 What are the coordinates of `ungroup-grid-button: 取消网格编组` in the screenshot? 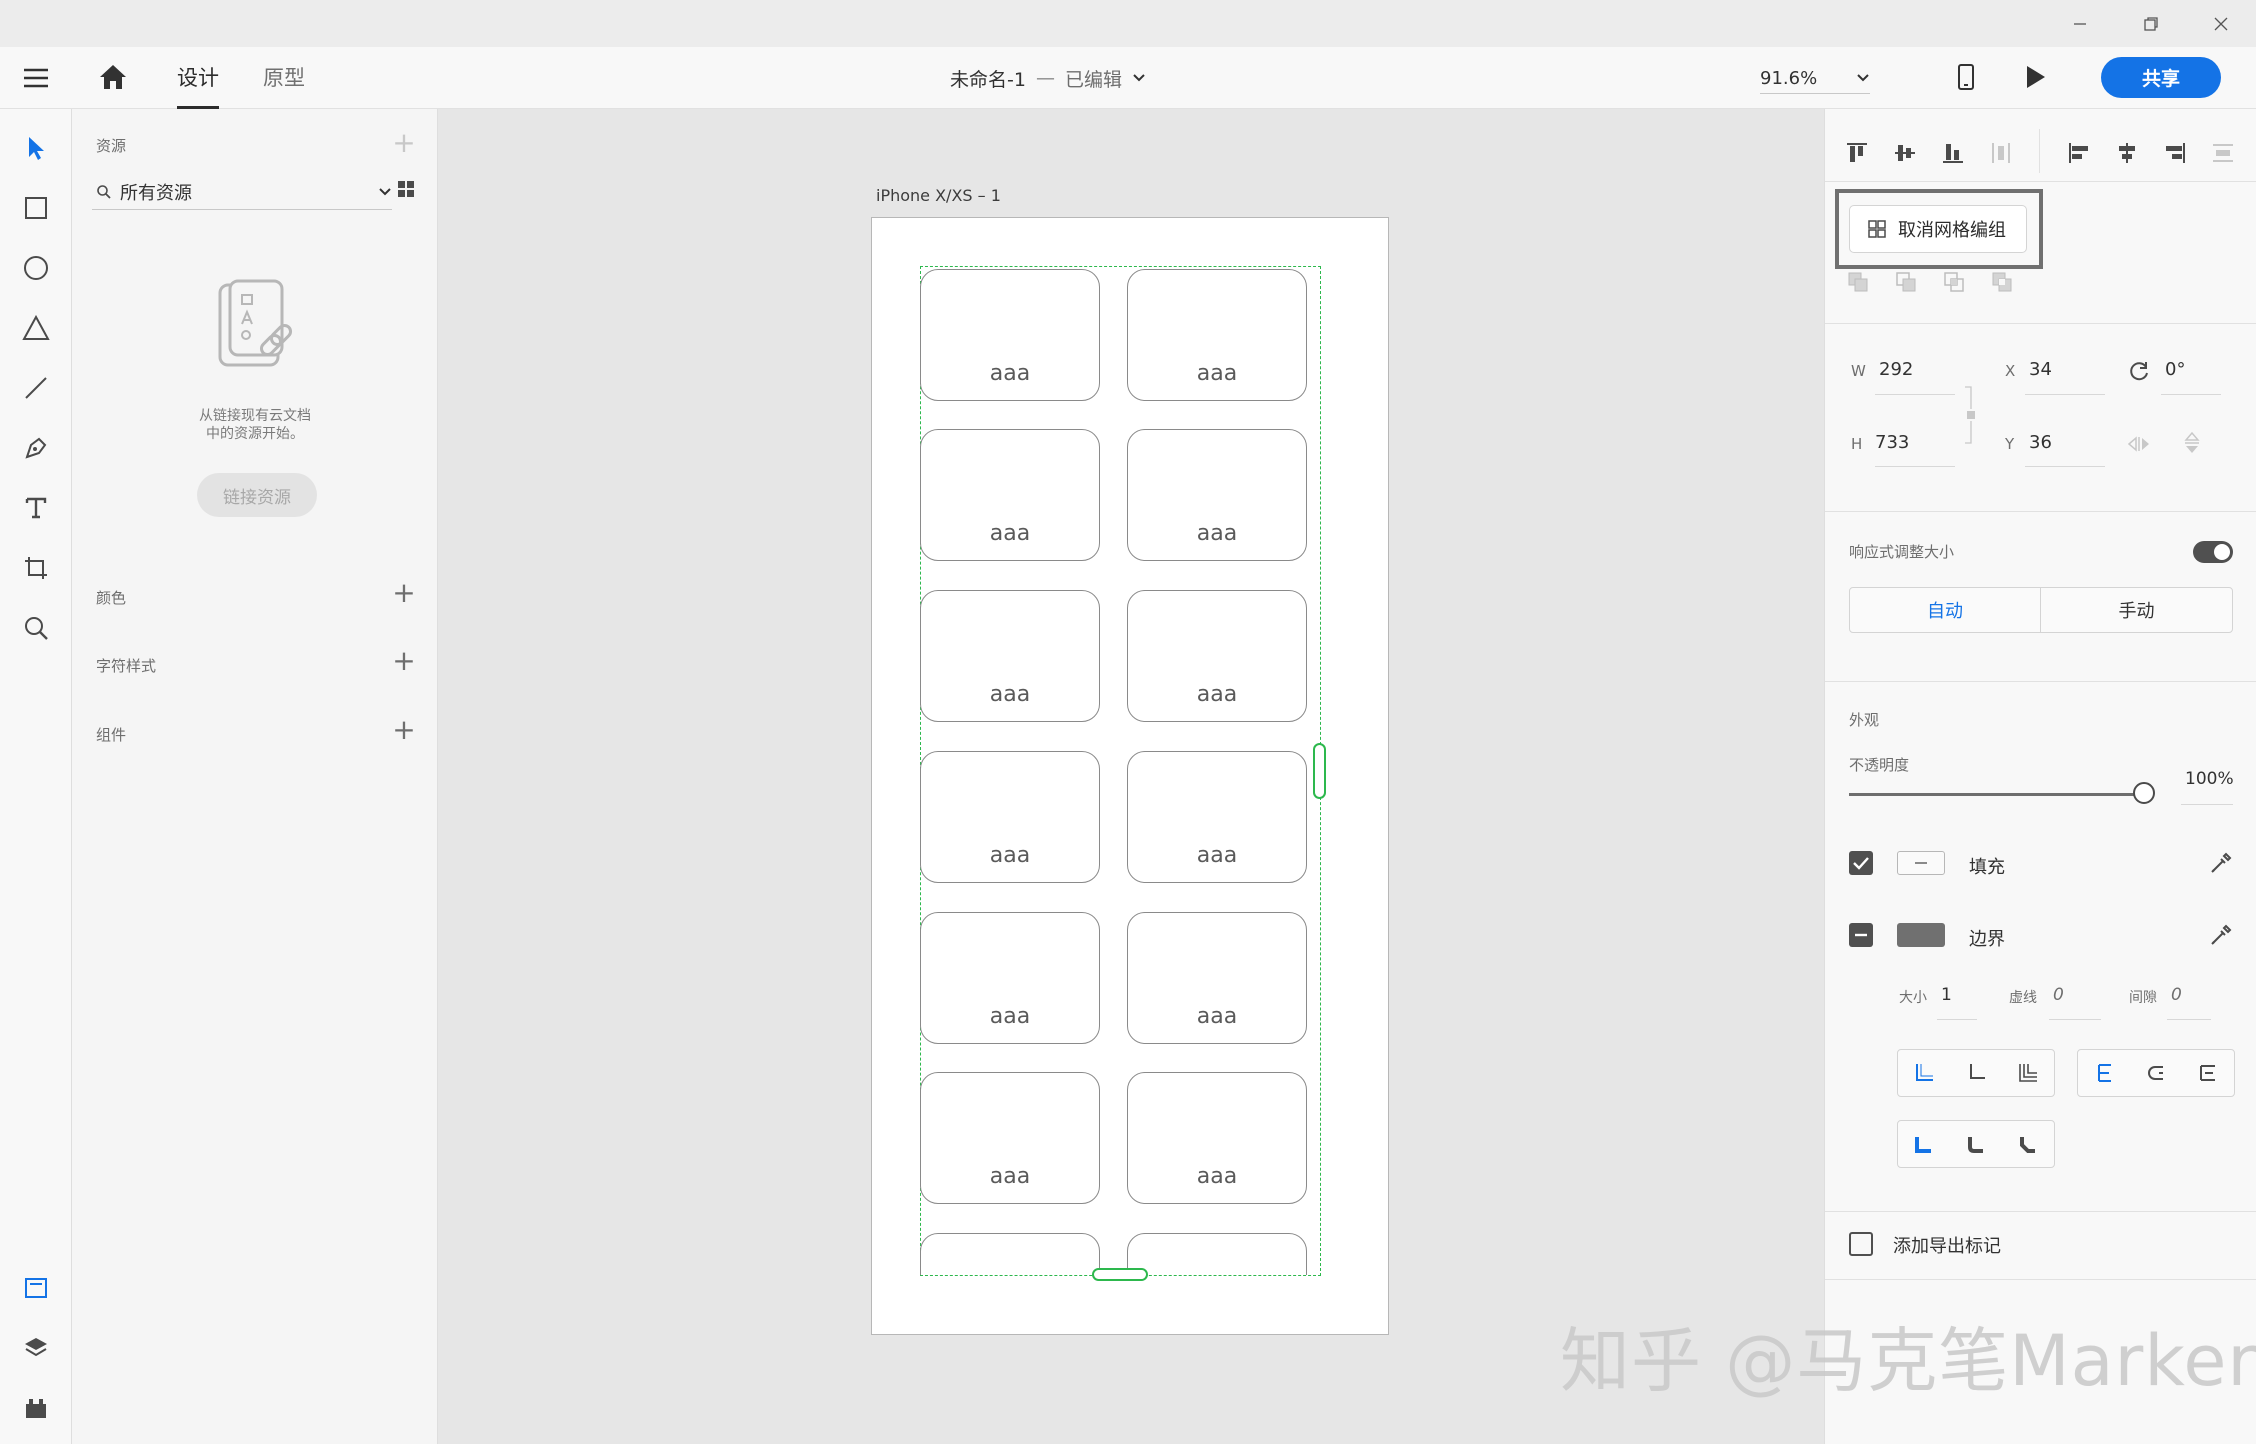 It's located at (1938, 229).